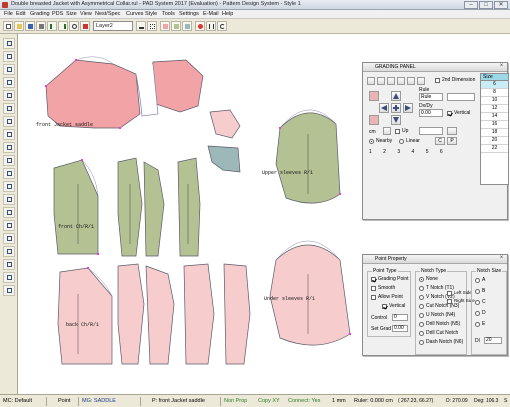 Image resolution: width=510 pixels, height=407 pixels. Describe the element at coordinates (371, 81) in the screenshot. I see `grade-up-left-icon` at that location.